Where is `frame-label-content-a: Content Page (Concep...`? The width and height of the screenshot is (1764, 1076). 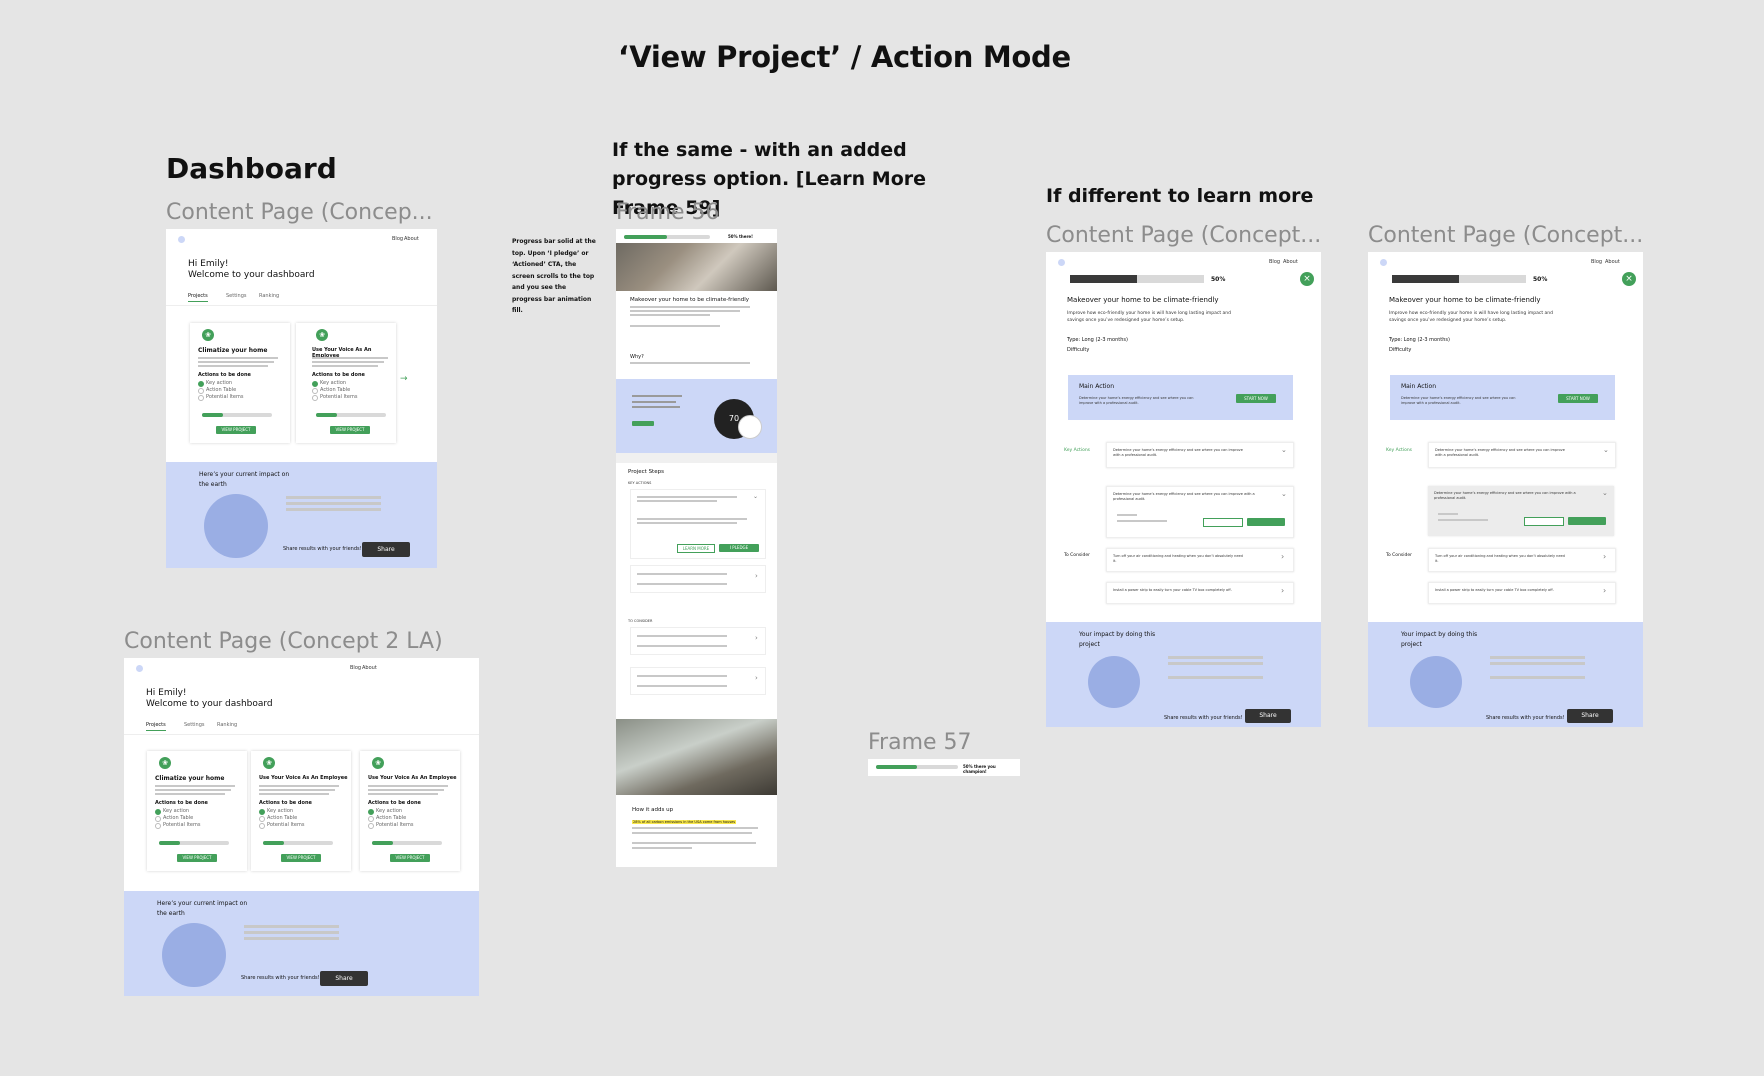
frame-label-content-a: Content Page (Concep... is located at coordinates (299, 212).